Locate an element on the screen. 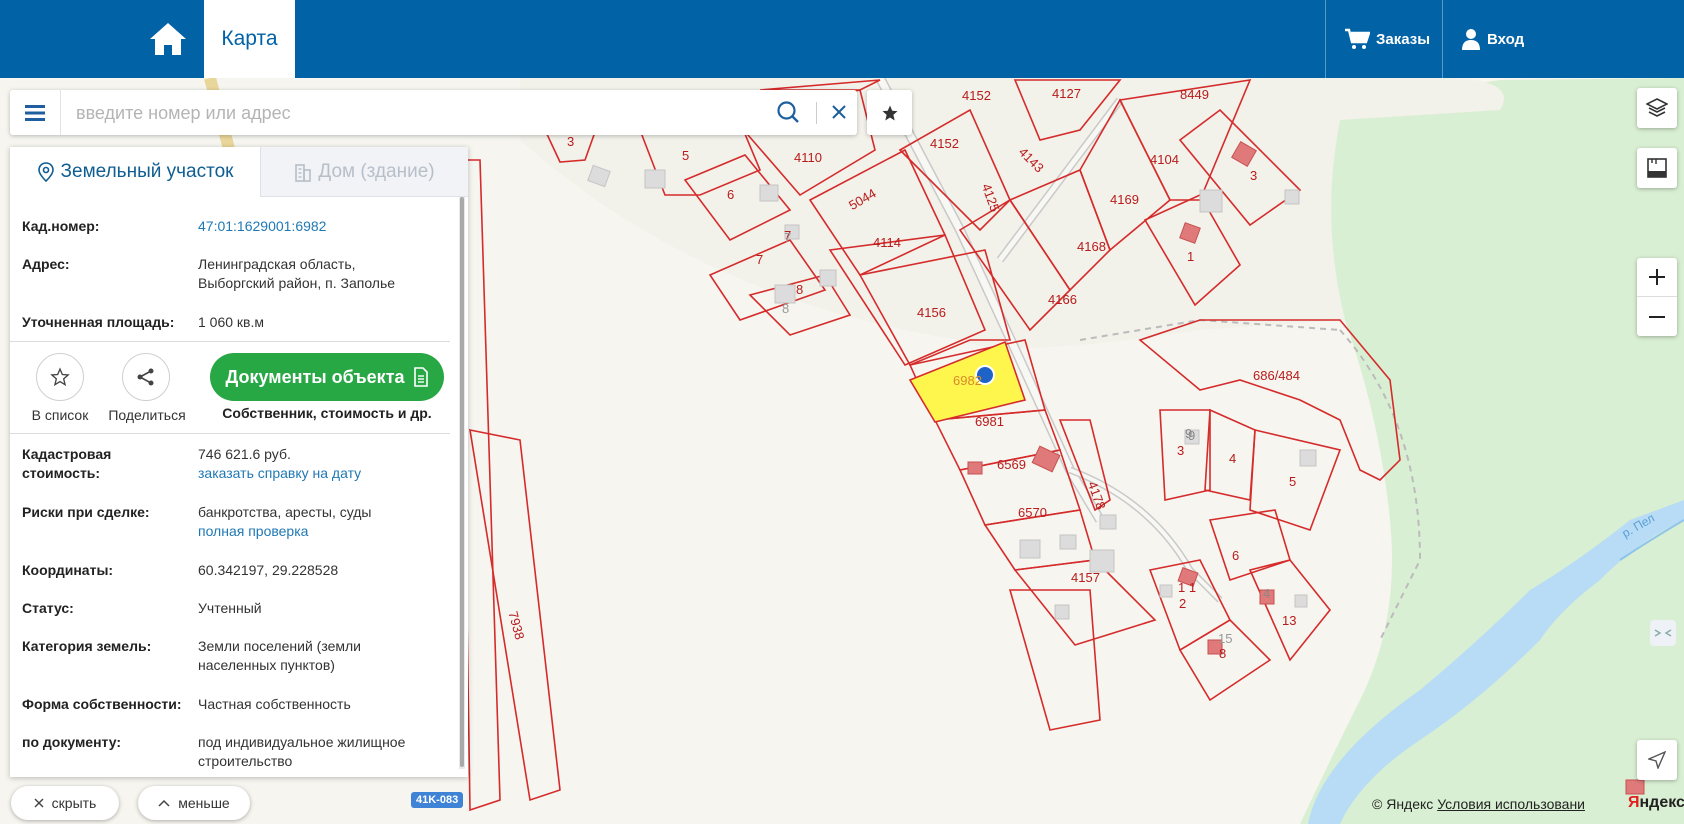 The width and height of the screenshot is (1684, 824). yandex-logo: Яндекс is located at coordinates (1656, 803).